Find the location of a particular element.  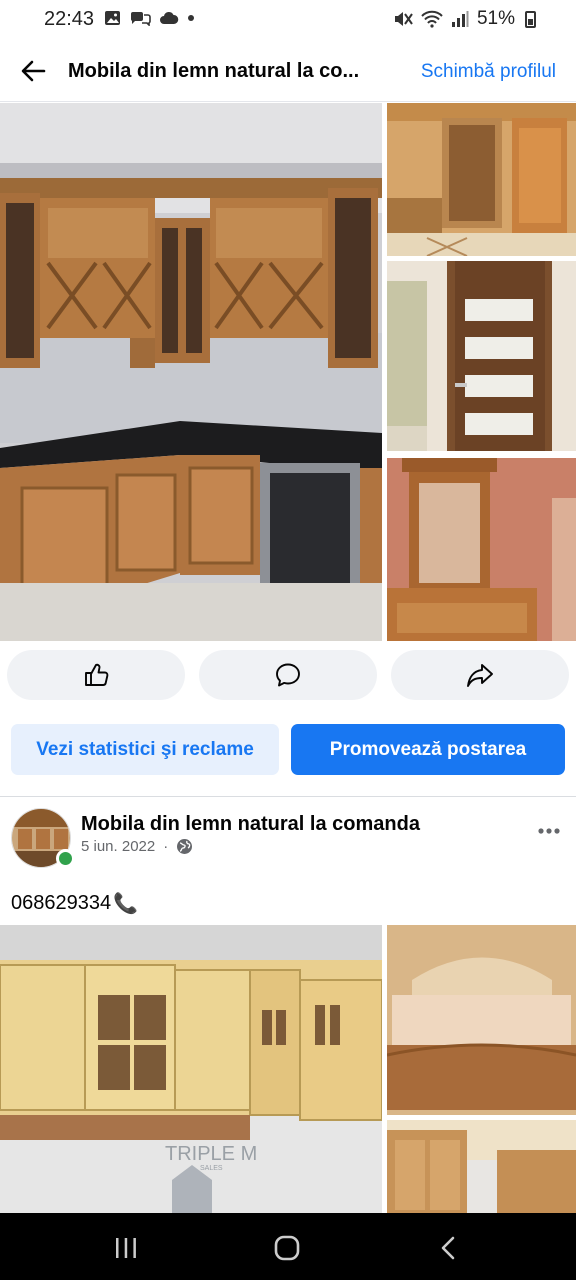

recent-apps-icon is located at coordinates (126, 1248).